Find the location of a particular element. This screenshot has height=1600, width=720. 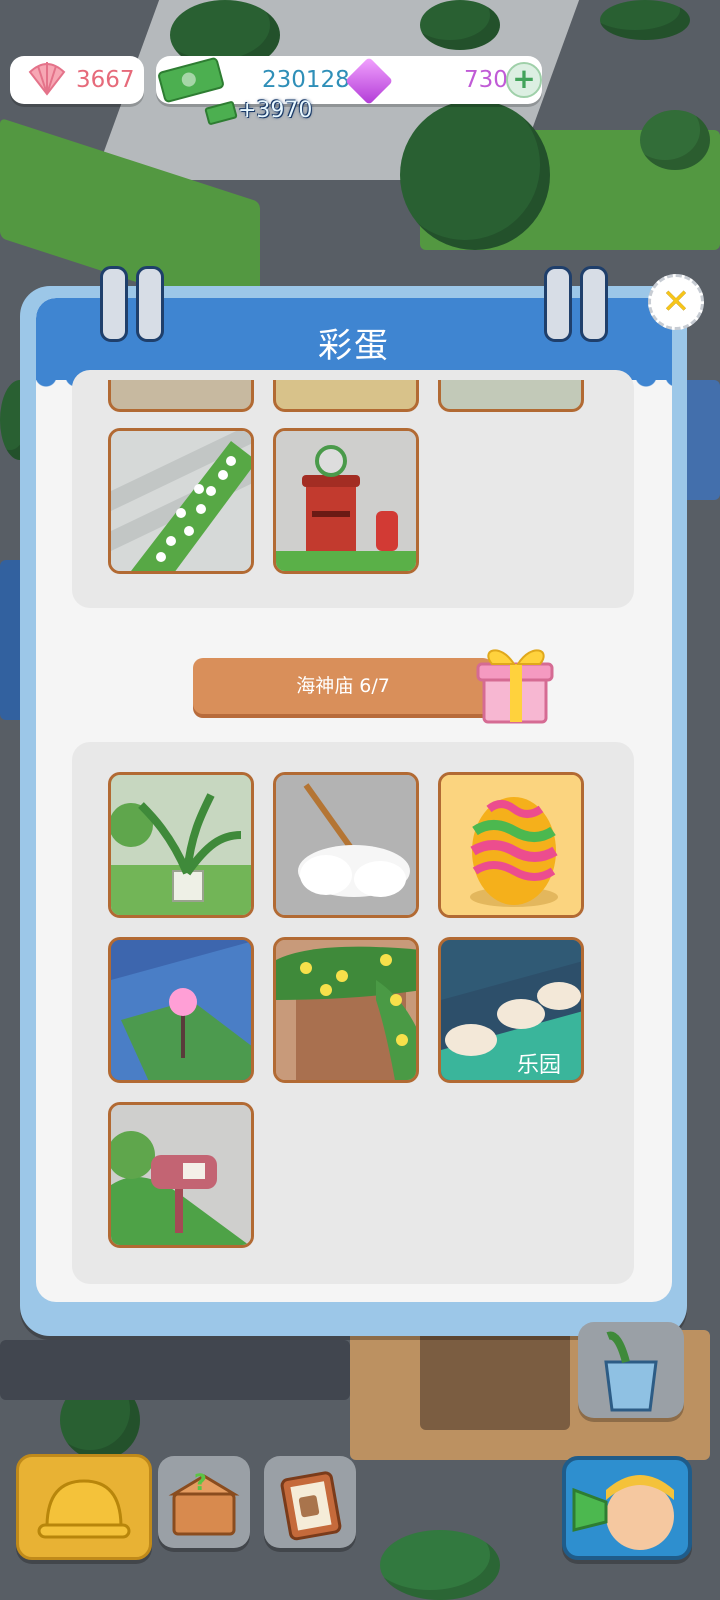

group-label: 海神庙 6/7 is located at coordinates (343, 686).